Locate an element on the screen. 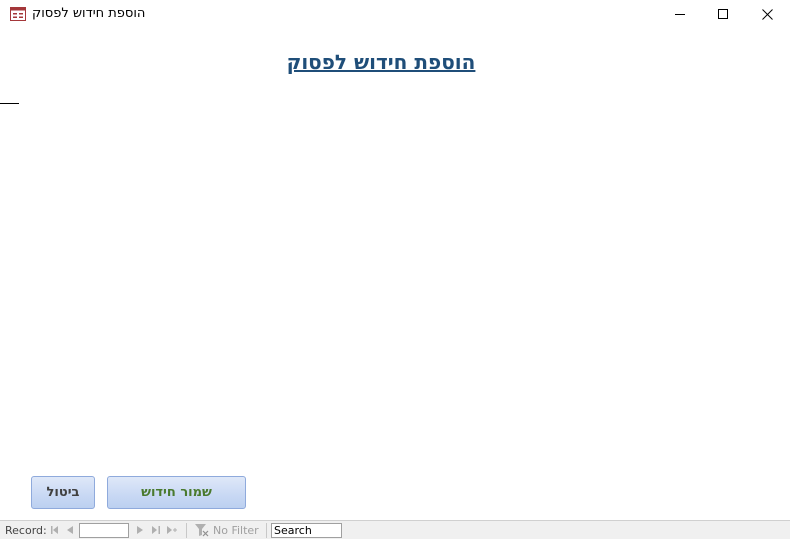 Image resolution: width=790 pixels, height=539 pixels. maximize-icon is located at coordinates (723, 14).